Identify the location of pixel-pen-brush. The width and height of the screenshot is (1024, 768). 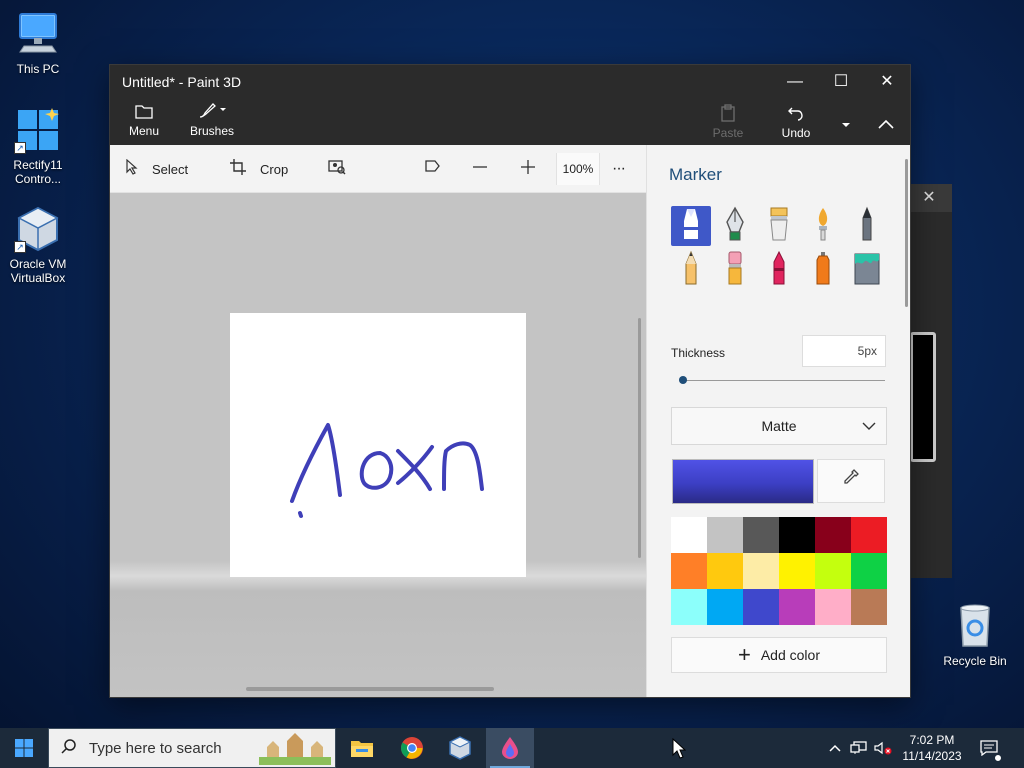
(867, 226).